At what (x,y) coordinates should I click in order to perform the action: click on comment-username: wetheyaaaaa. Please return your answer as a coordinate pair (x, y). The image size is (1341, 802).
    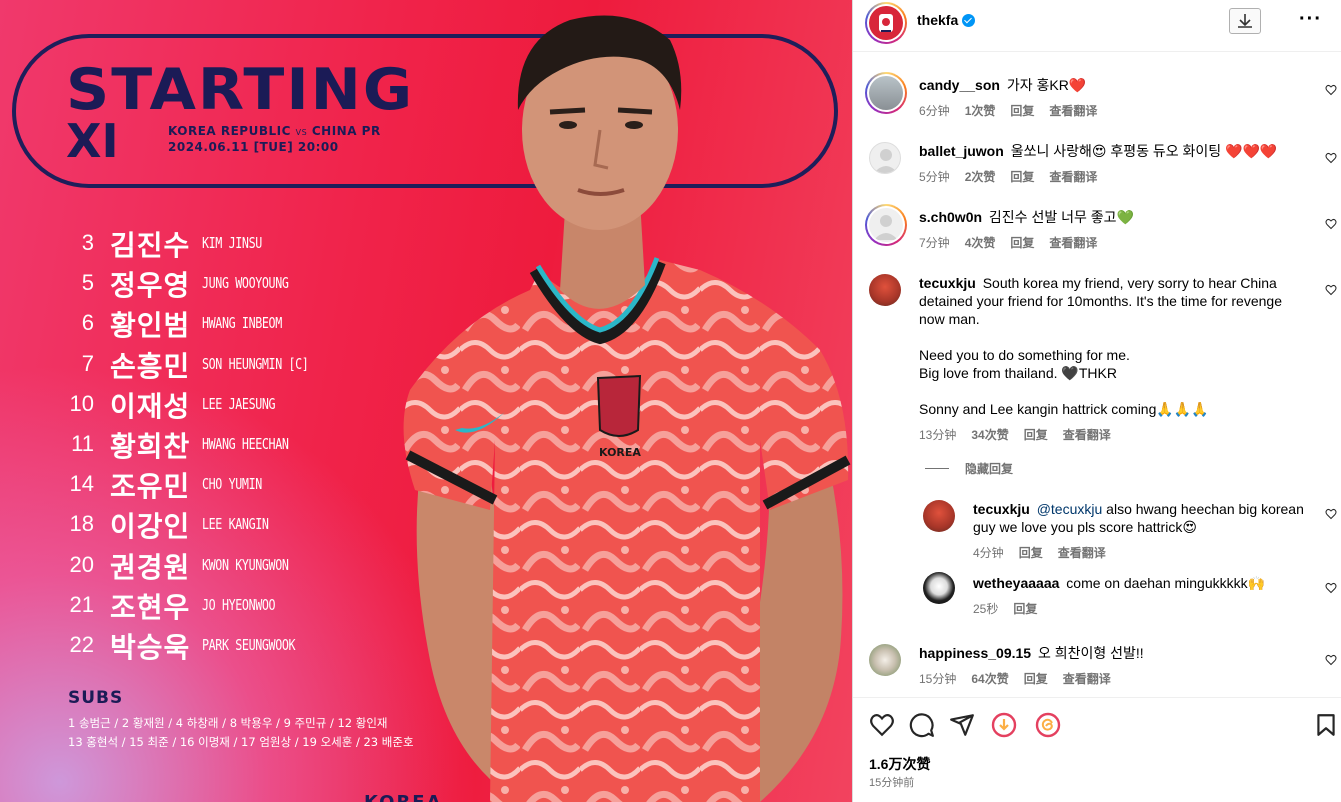
    Looking at the image, I should click on (1016, 583).